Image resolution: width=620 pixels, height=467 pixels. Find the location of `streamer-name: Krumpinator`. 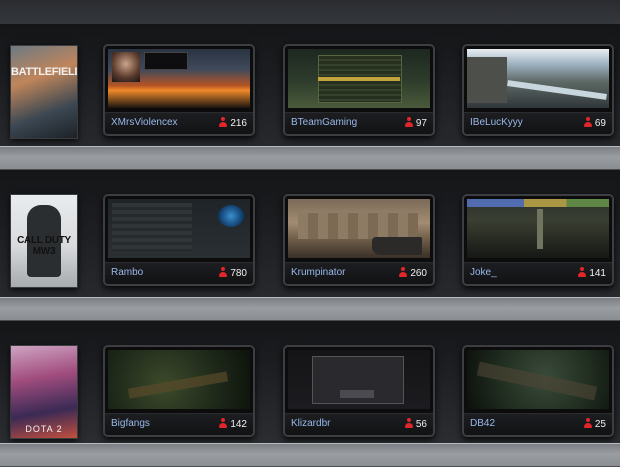

streamer-name: Krumpinator is located at coordinates (318, 272).